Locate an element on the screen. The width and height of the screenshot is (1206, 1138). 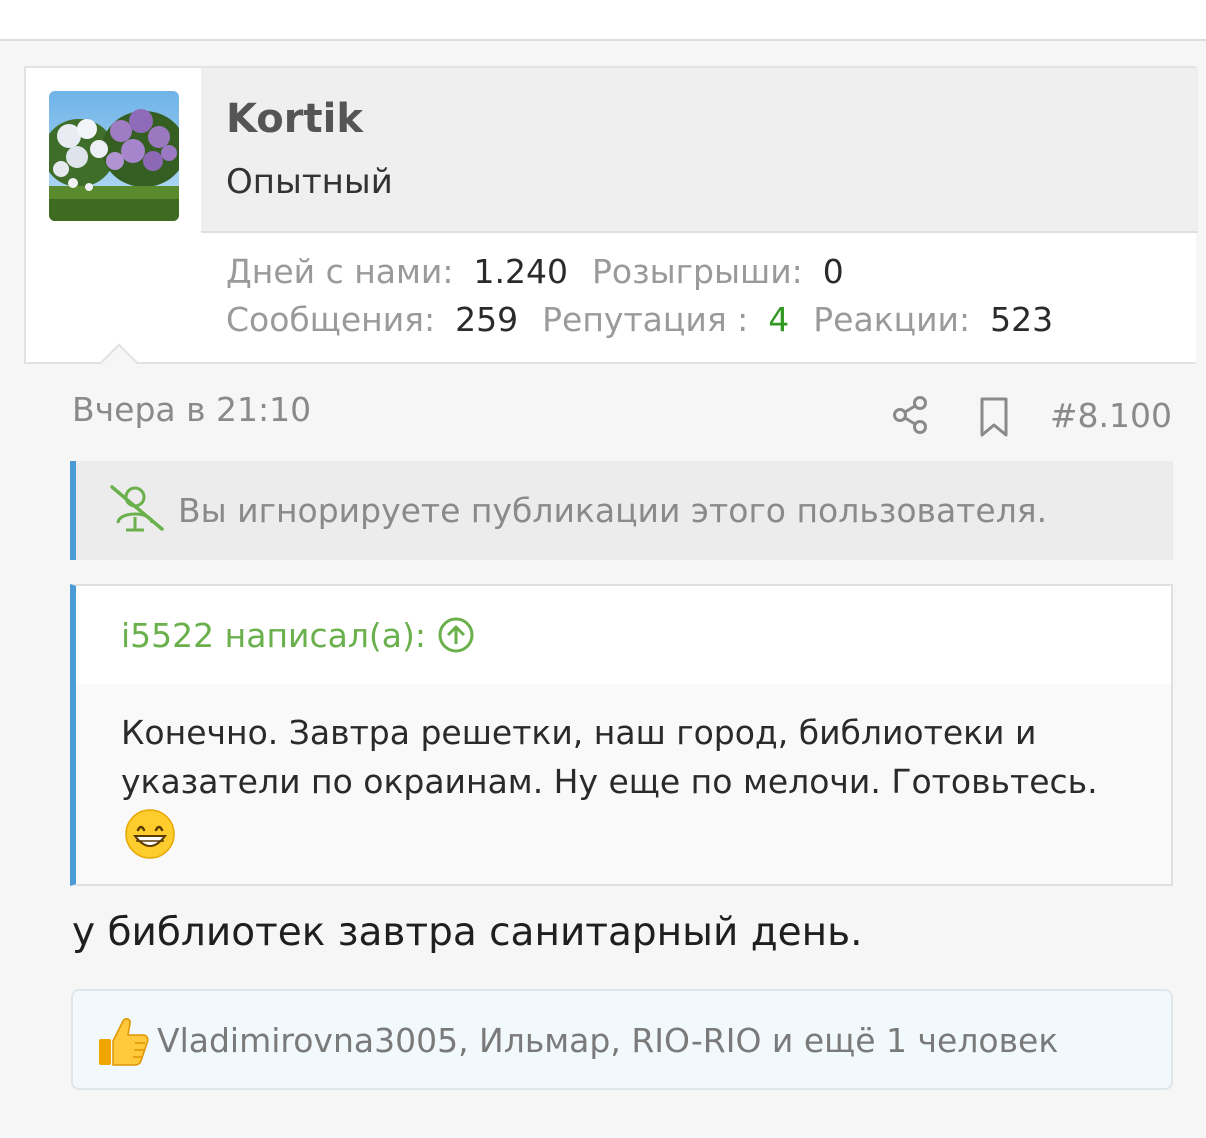
messages-value: 259 is located at coordinates (487, 319).